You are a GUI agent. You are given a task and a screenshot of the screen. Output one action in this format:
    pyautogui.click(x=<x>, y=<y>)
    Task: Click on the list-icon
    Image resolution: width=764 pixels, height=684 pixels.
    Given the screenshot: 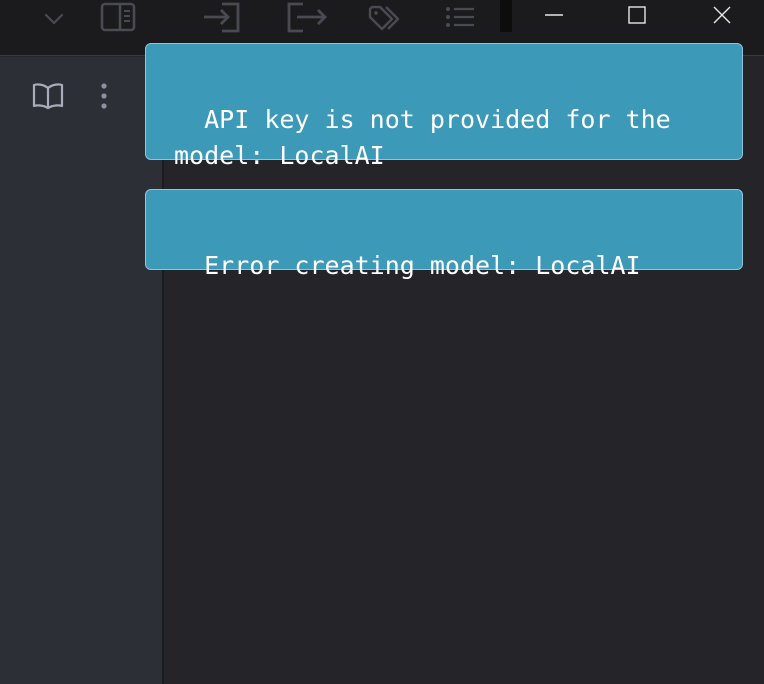 What is the action you would take?
    pyautogui.click(x=460, y=18)
    